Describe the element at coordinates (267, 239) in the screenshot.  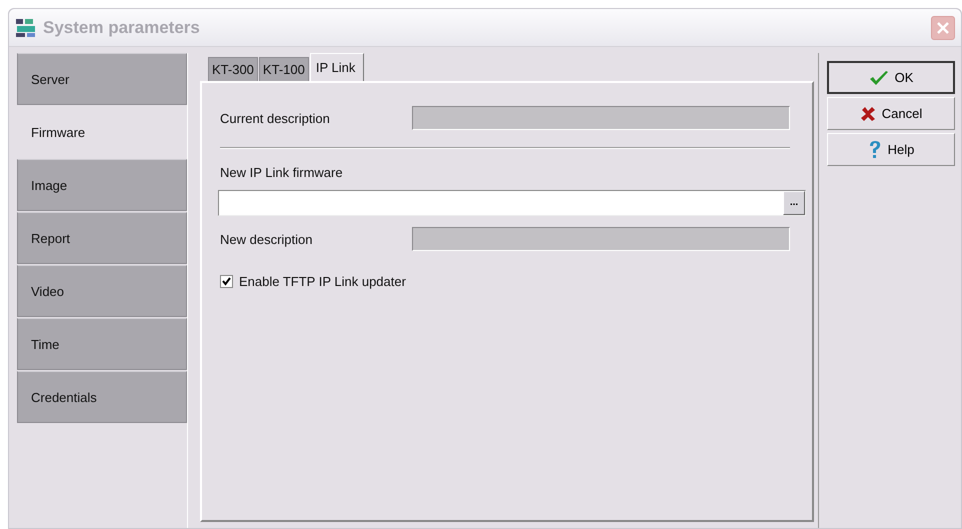
I see `field-label: New description` at that location.